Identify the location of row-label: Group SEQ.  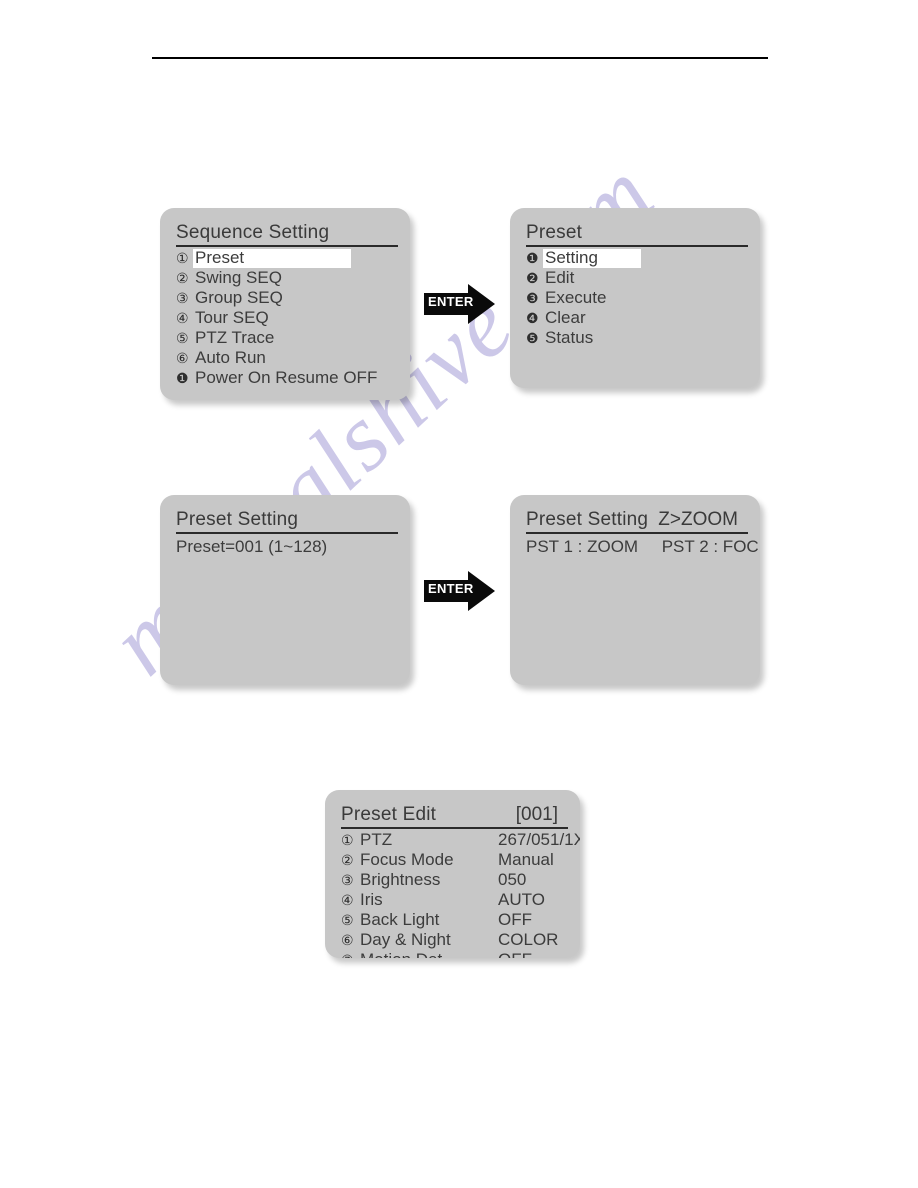
(239, 297).